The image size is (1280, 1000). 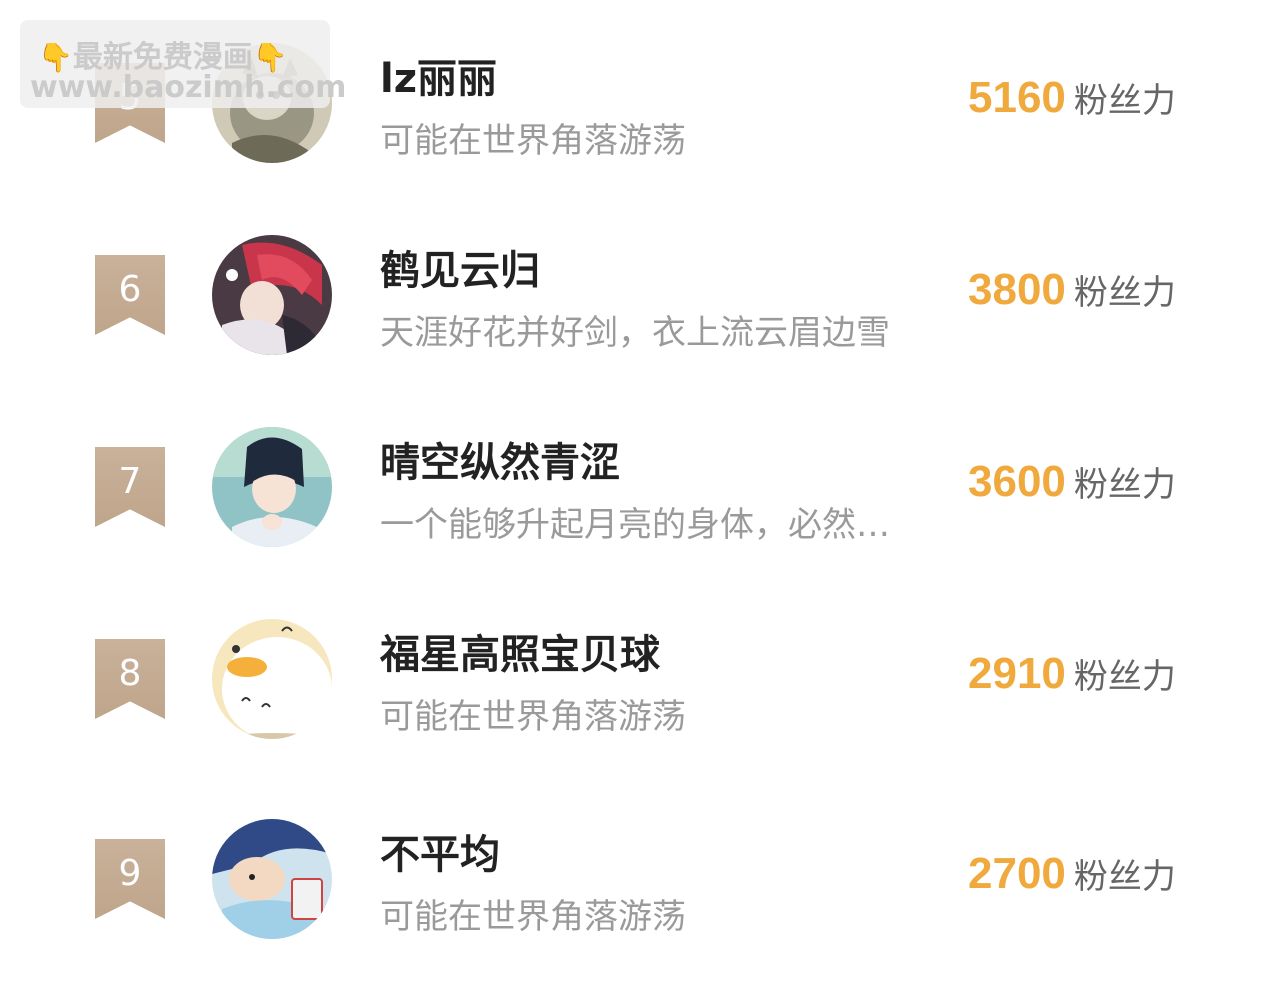 I want to click on username: 福星高照宝贝球, so click(x=520, y=651).